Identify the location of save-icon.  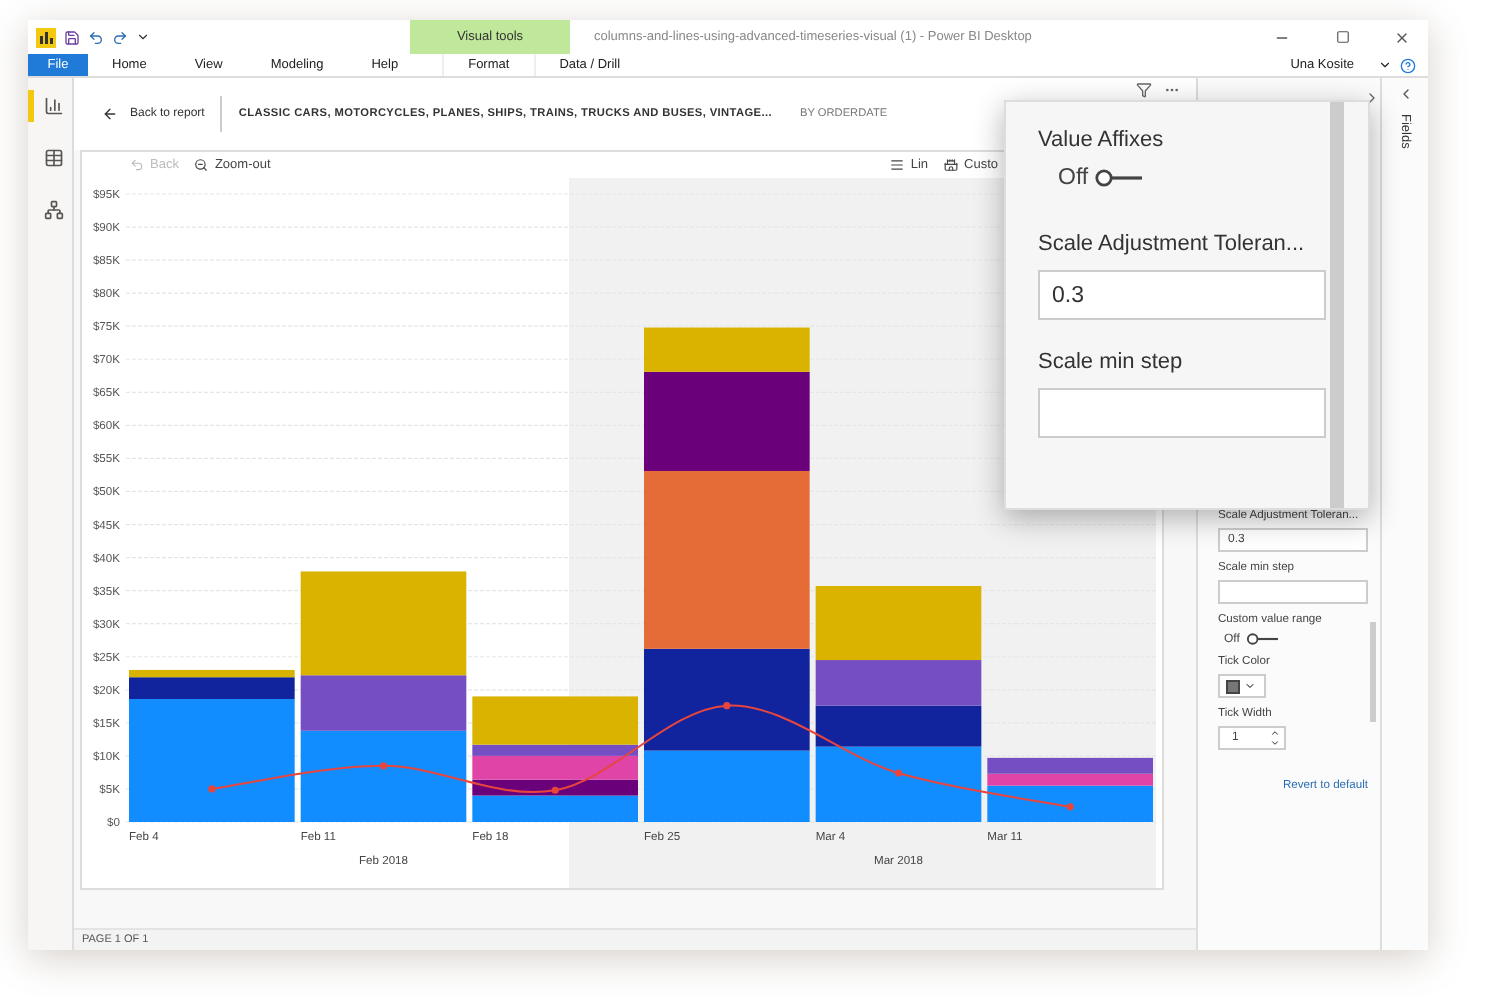
(72, 37).